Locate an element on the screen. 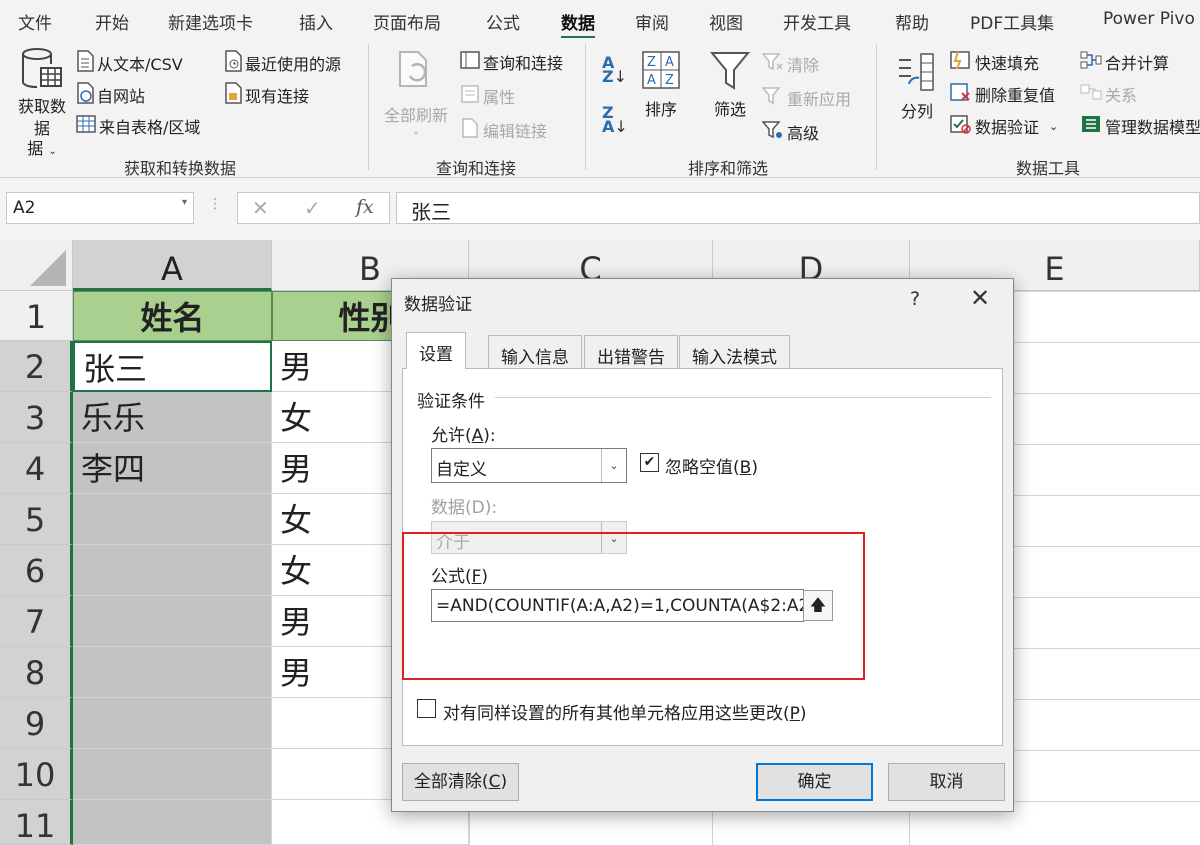 Image resolution: width=1200 pixels, height=845 pixels. cancel-icon: ✕ is located at coordinates (260, 208).